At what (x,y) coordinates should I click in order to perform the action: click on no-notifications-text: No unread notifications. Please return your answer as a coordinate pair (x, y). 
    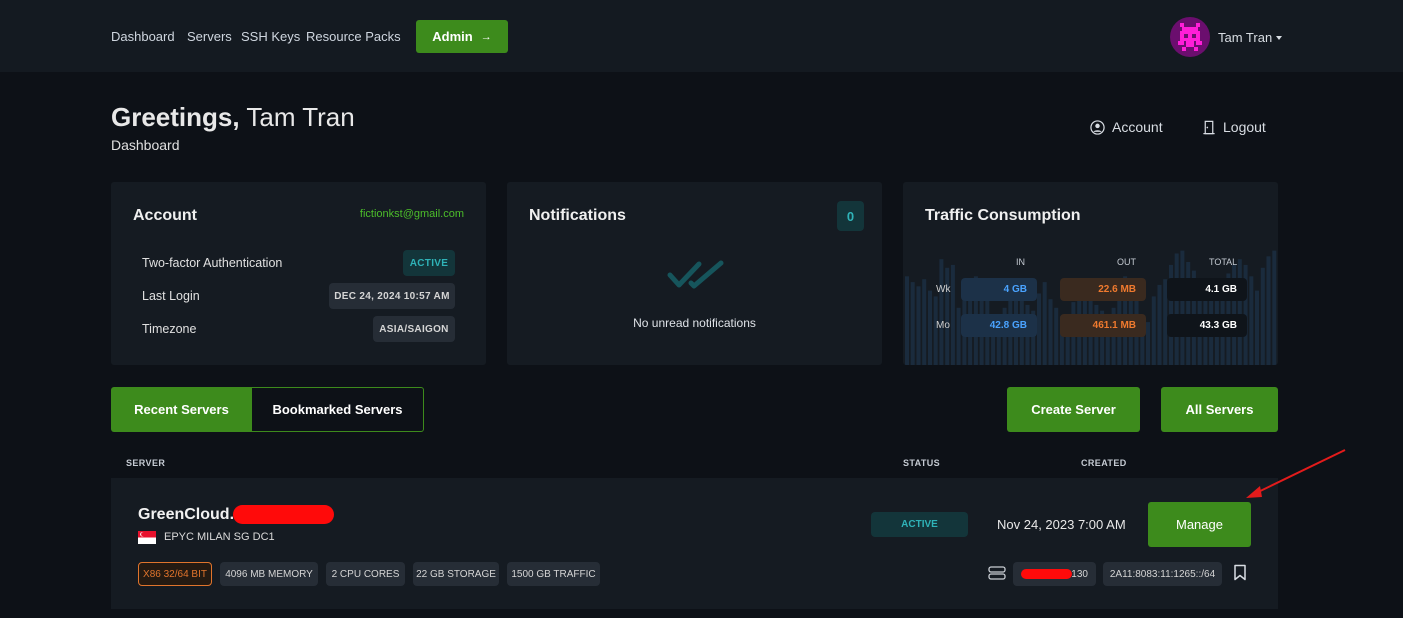
    Looking at the image, I should click on (694, 323).